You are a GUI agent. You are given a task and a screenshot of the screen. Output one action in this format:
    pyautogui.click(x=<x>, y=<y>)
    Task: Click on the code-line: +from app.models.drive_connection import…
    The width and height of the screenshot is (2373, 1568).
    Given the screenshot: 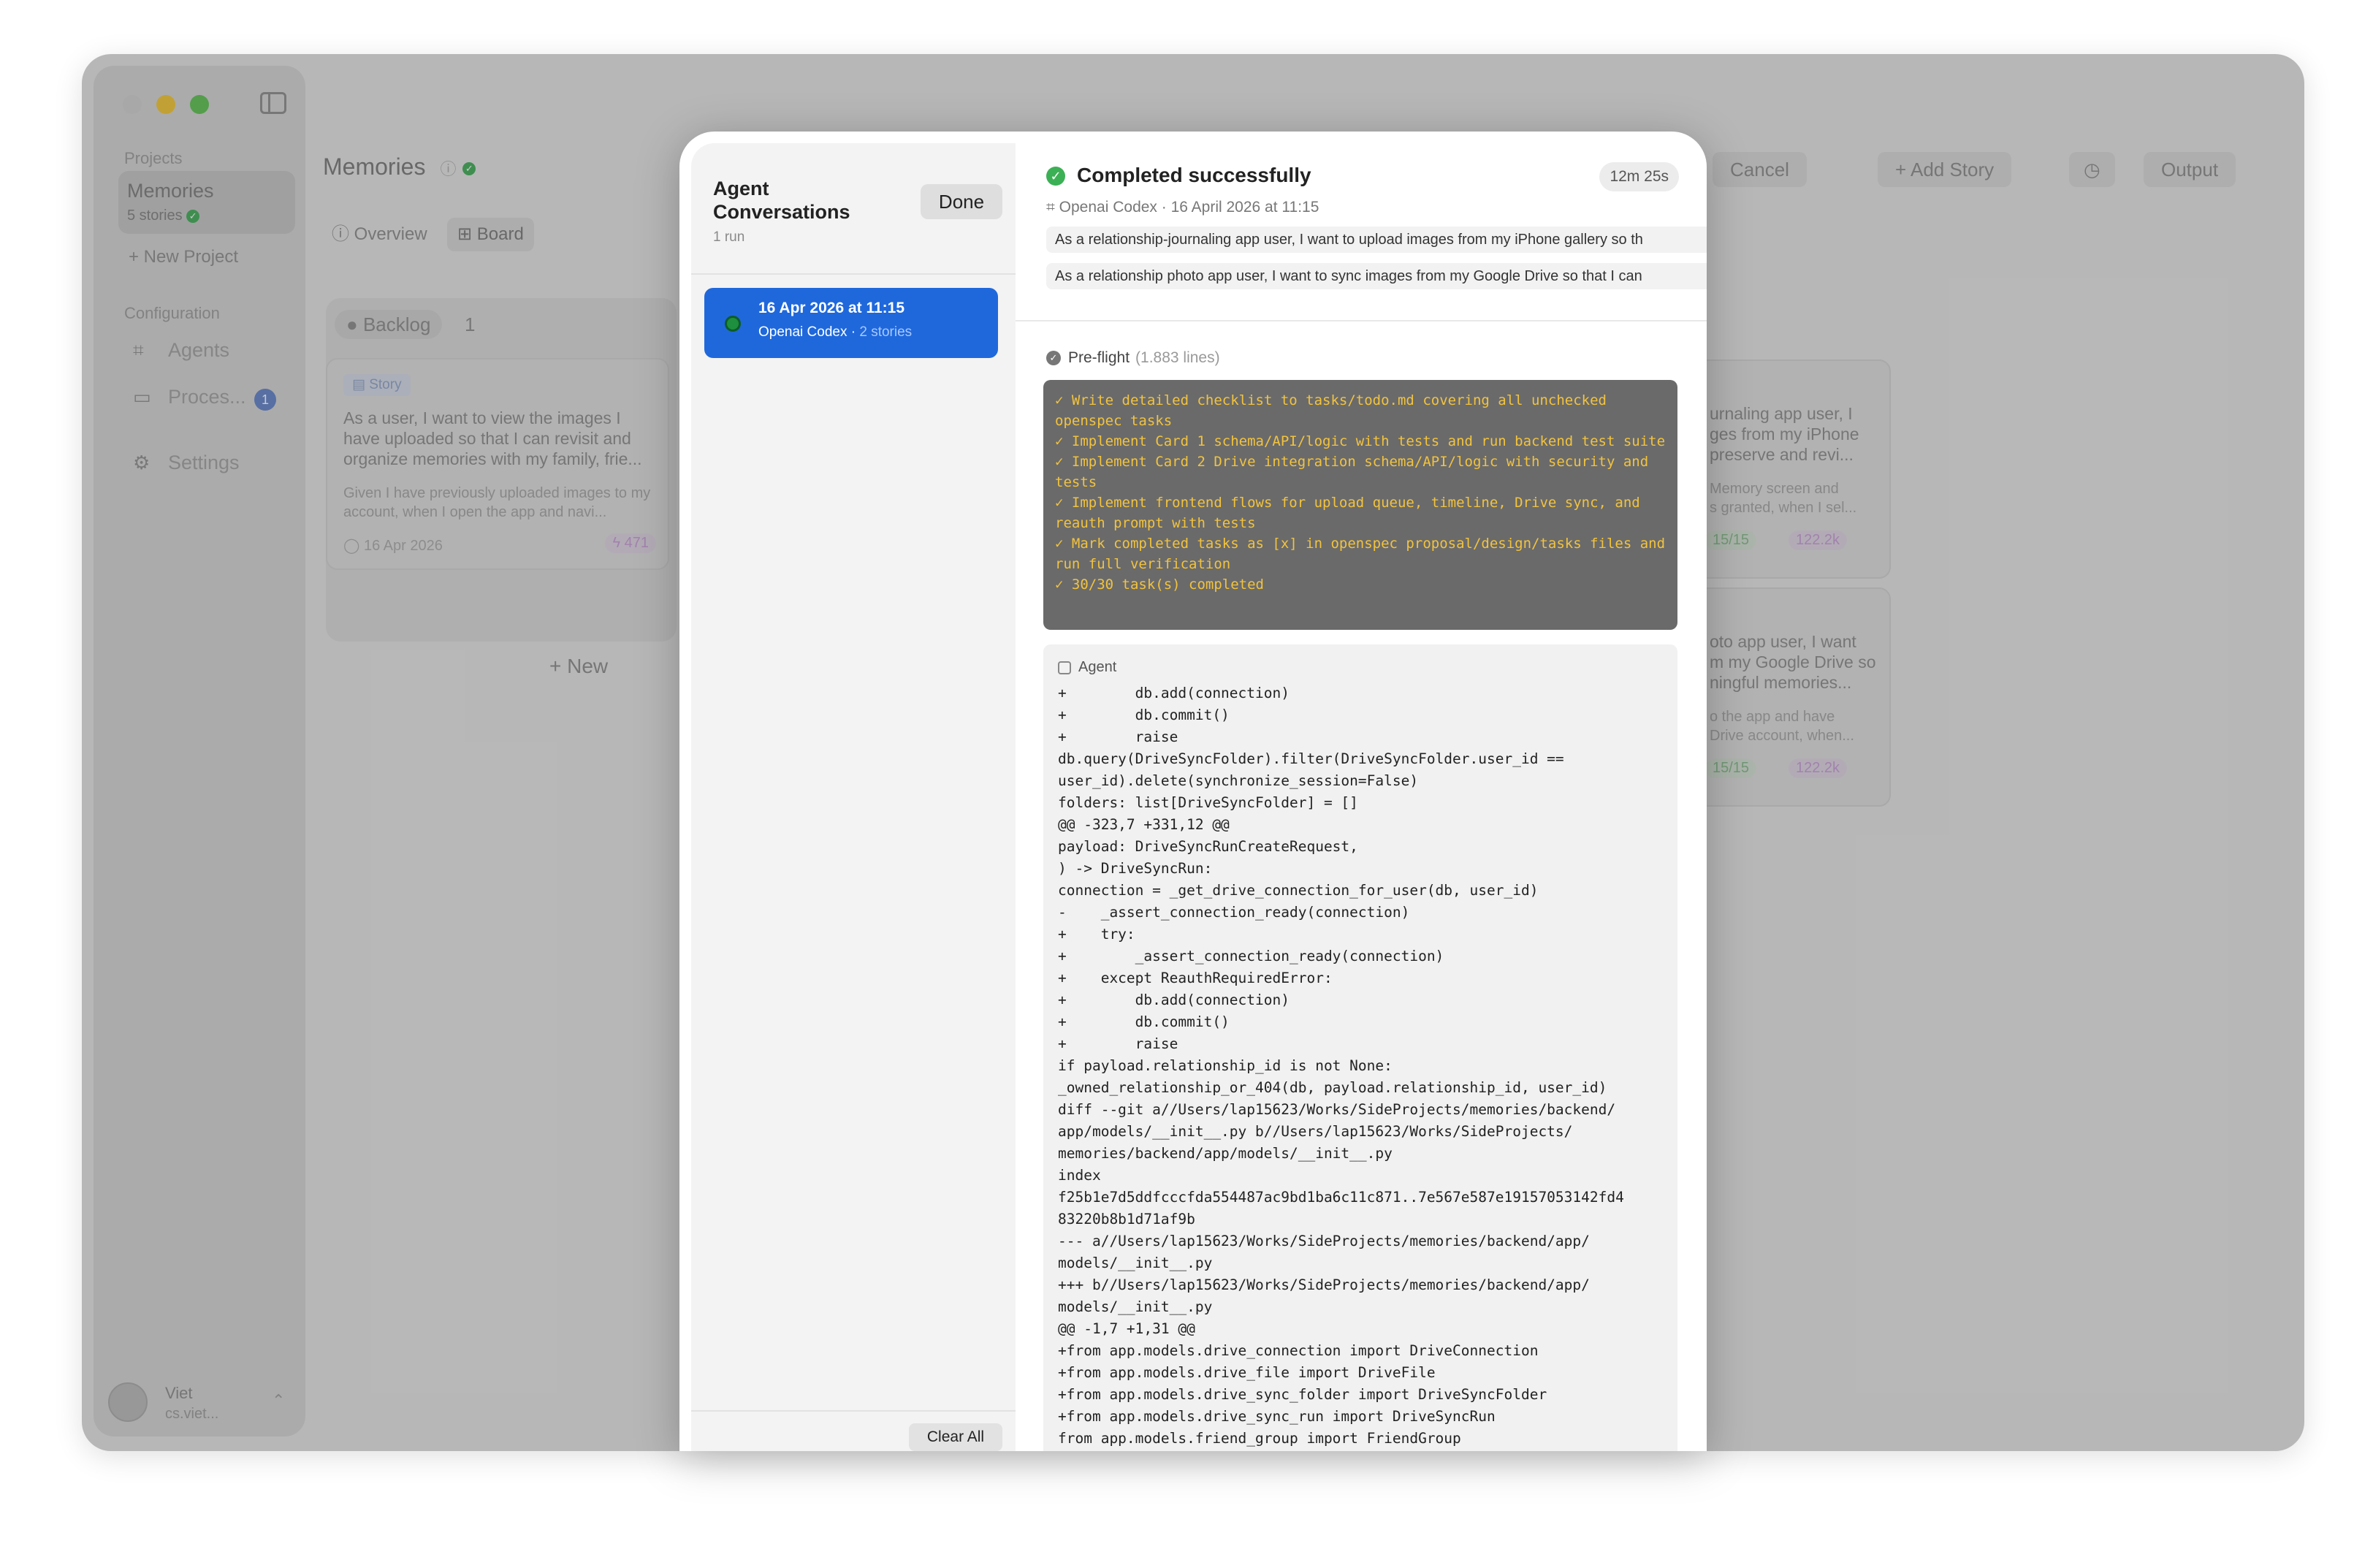 What is the action you would take?
    pyautogui.click(x=1298, y=1350)
    